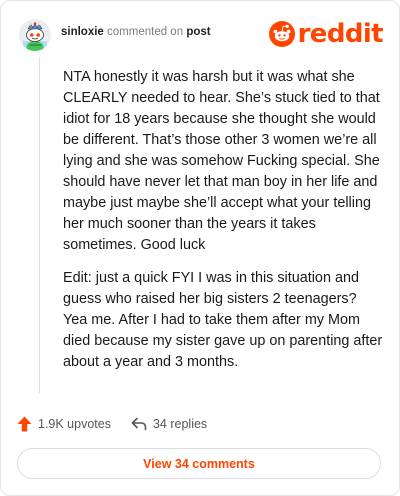 This screenshot has width=400, height=496. What do you see at coordinates (24, 424) in the screenshot?
I see `upvote-arrow-icon` at bounding box center [24, 424].